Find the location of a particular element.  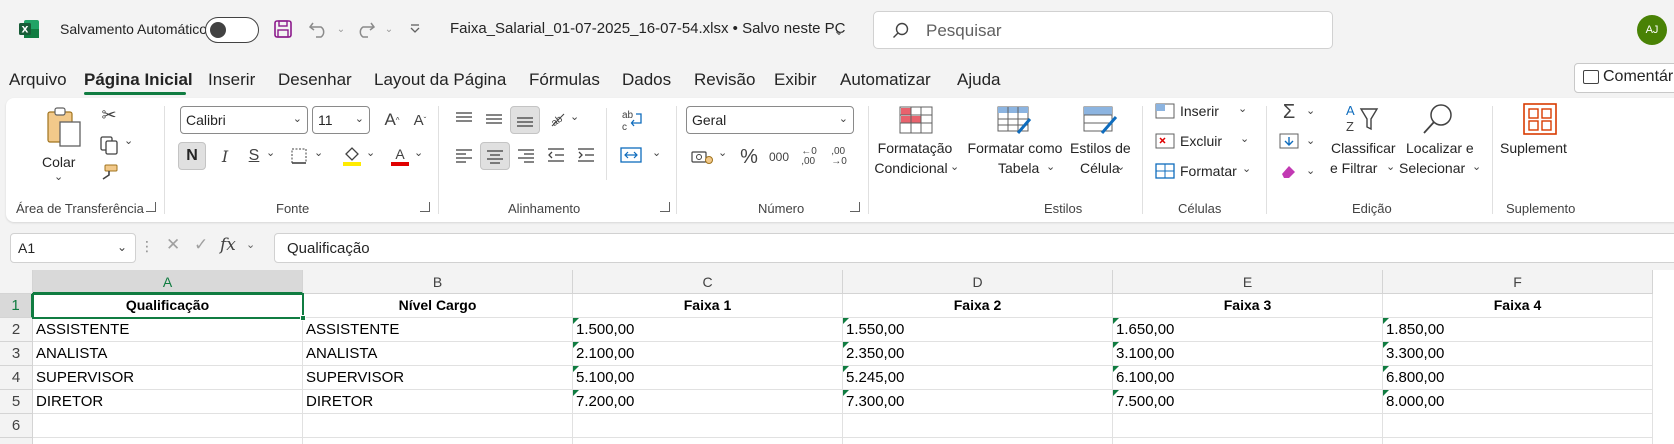

font-color-dropdown-chevron-icon: ⌄ is located at coordinates (418, 152).